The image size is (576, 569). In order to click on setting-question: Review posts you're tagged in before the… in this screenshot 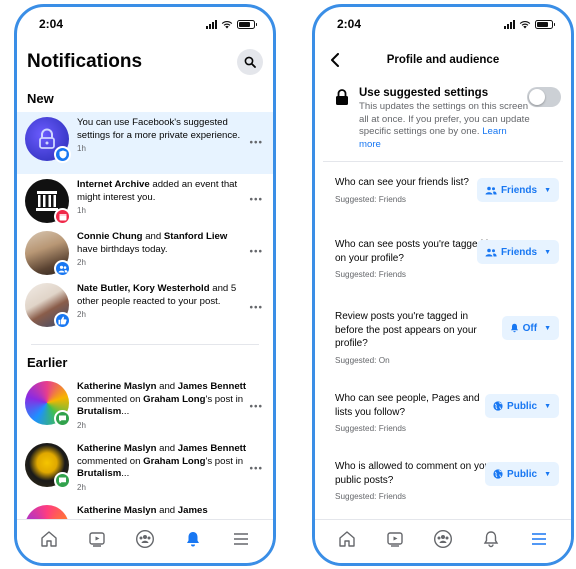, I will do `click(406, 330)`.